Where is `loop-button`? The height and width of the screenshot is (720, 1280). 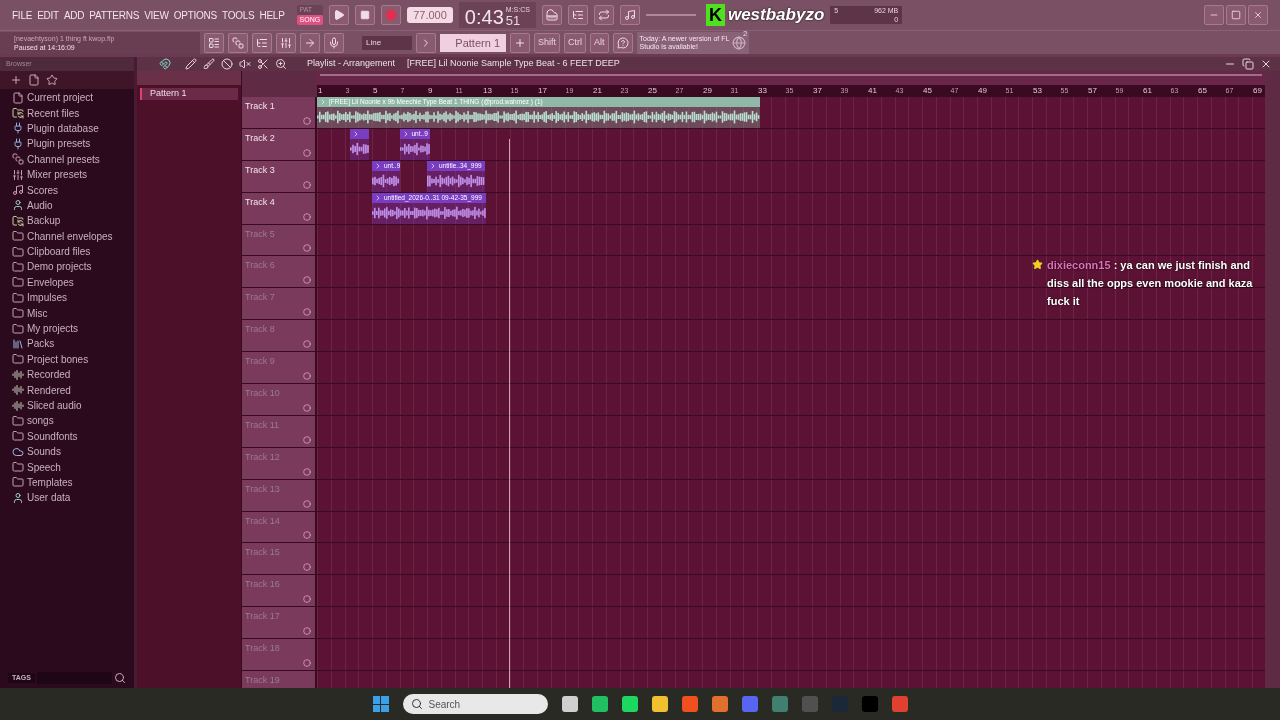 loop-button is located at coordinates (603, 15).